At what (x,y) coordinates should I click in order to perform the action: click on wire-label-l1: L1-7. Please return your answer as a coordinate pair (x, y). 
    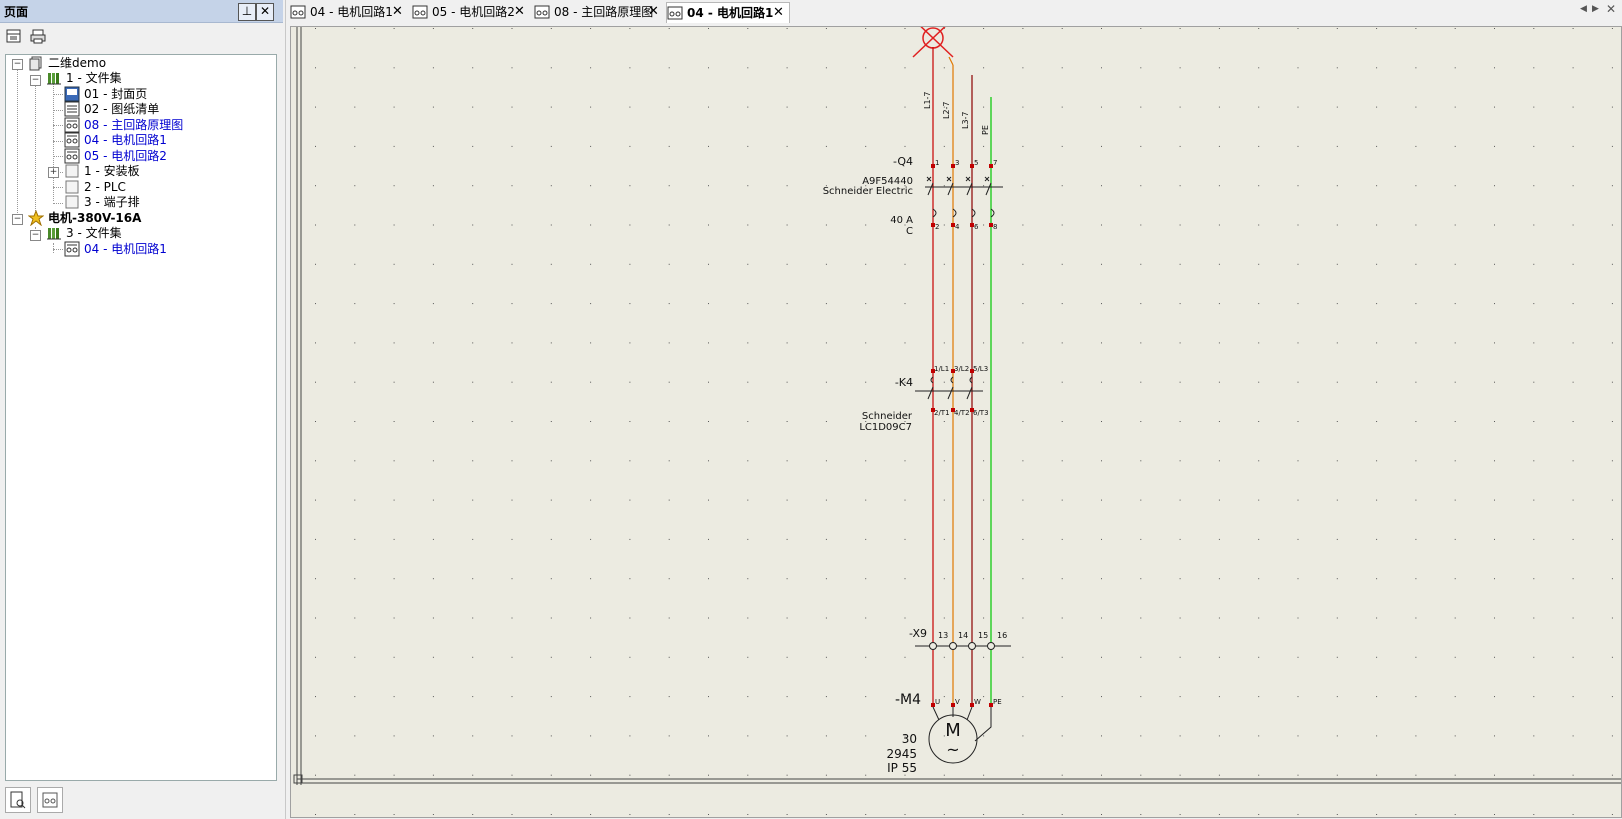
    Looking at the image, I should click on (927, 100).